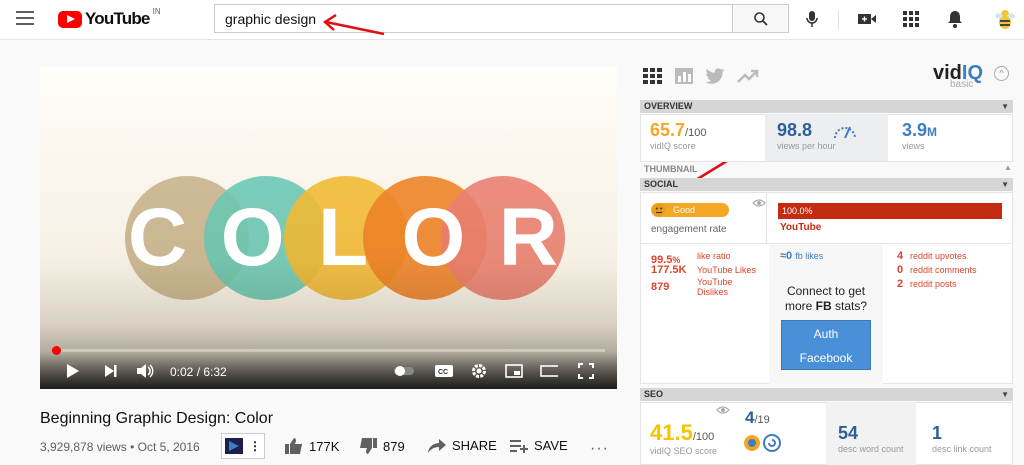  I want to click on search-button, so click(760, 18).